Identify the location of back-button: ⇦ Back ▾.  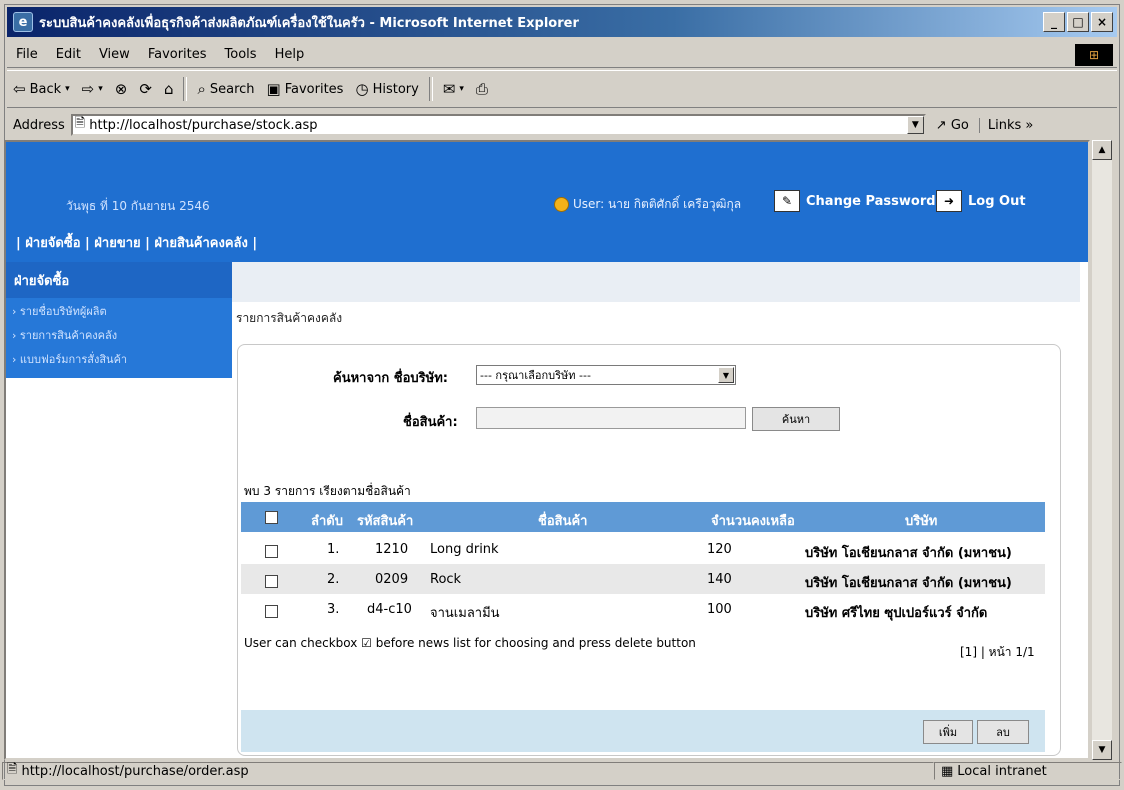
(41, 89).